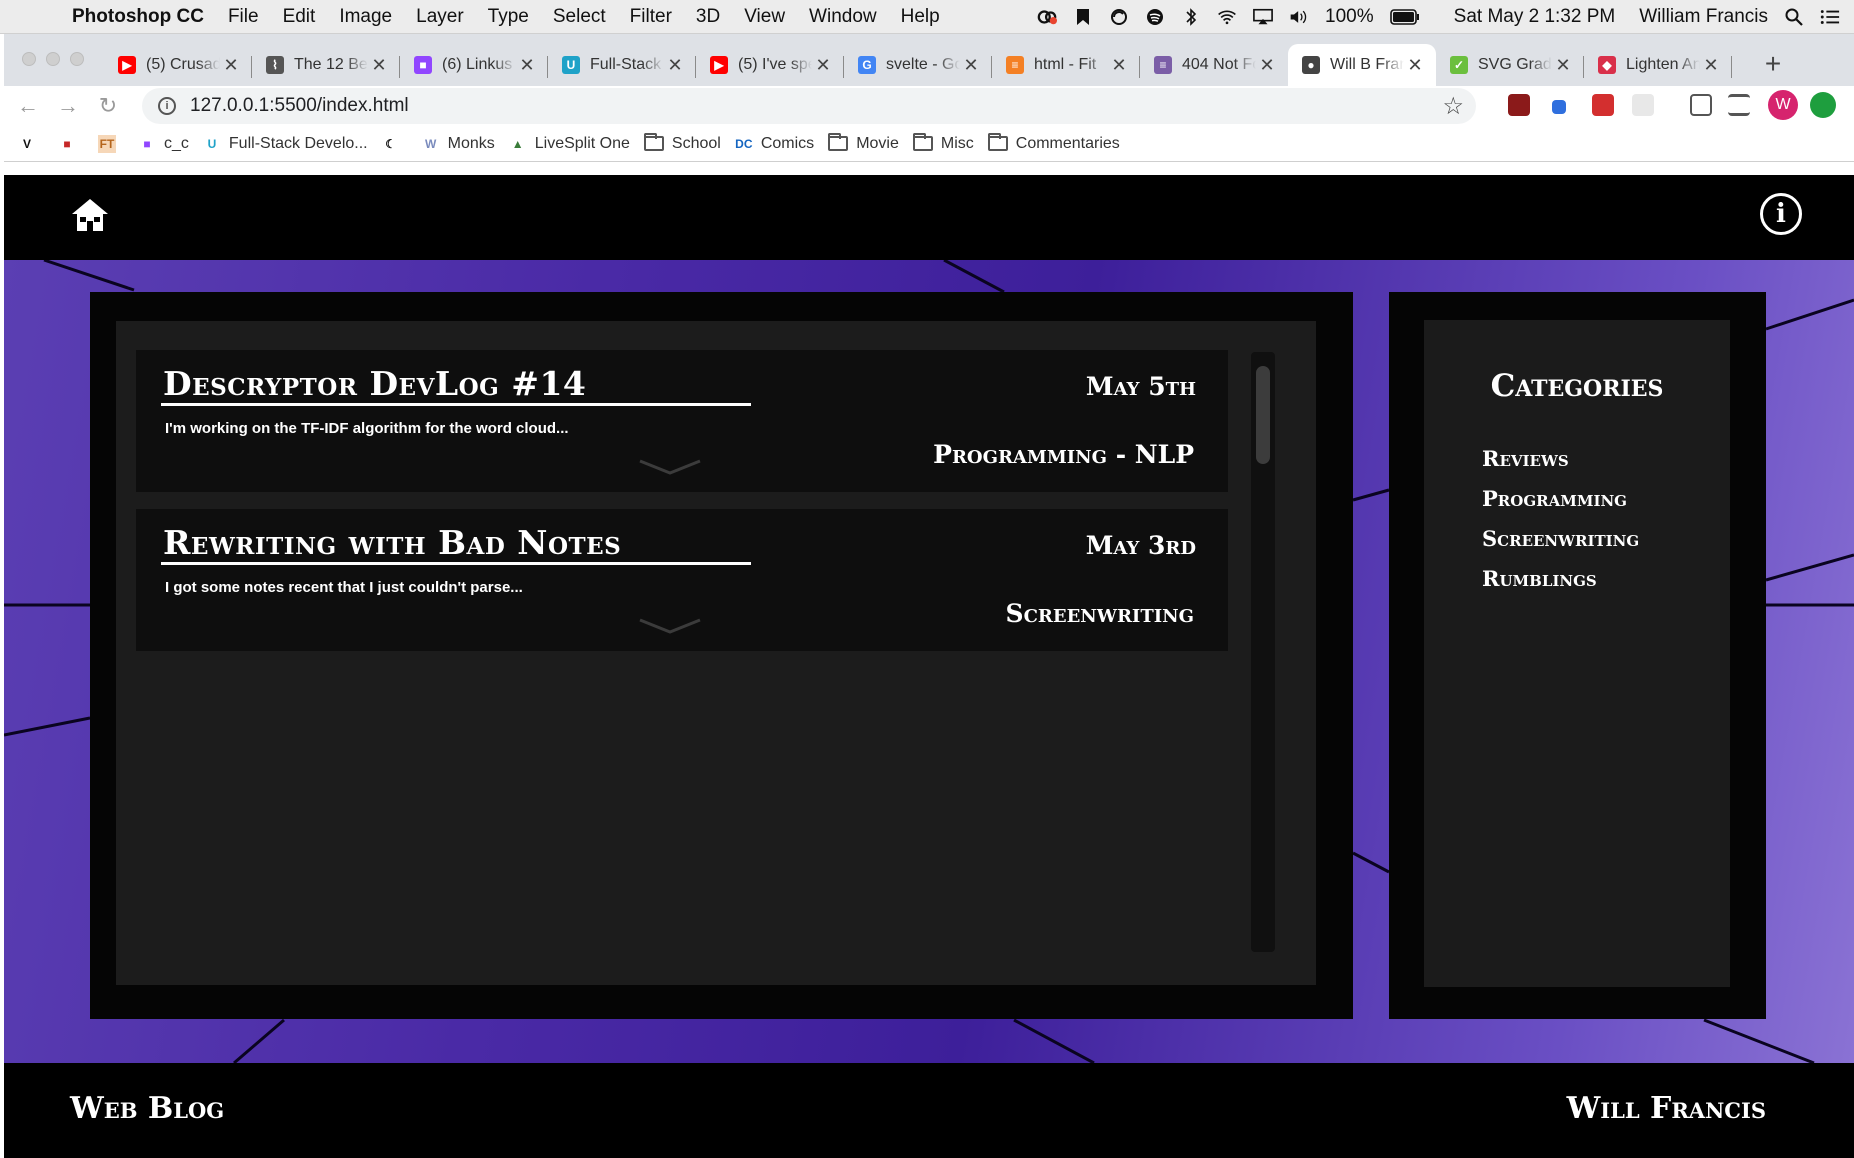 This screenshot has width=1854, height=1158. What do you see at coordinates (326, 65) in the screenshot?
I see `browser-tab: ⌇ The 12 Best✕` at bounding box center [326, 65].